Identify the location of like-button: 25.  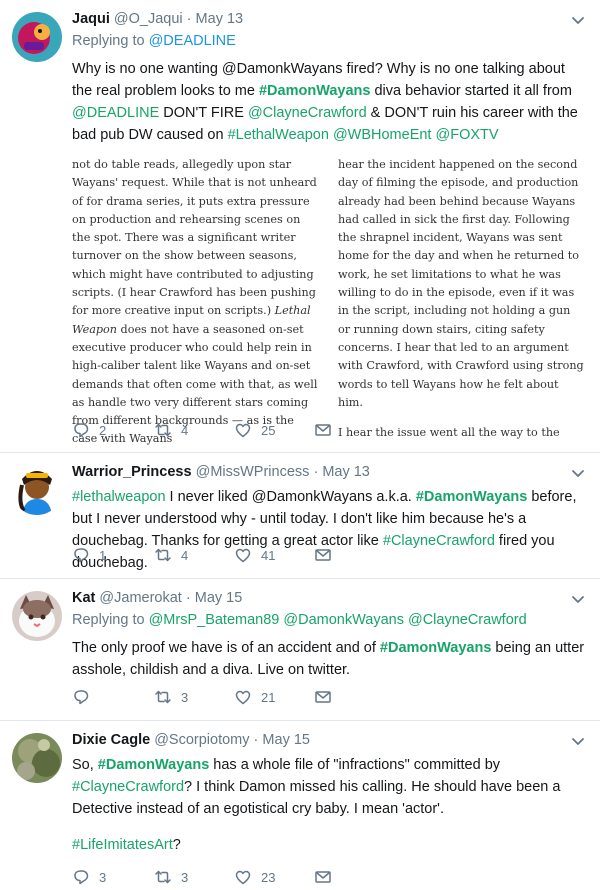
(274, 430).